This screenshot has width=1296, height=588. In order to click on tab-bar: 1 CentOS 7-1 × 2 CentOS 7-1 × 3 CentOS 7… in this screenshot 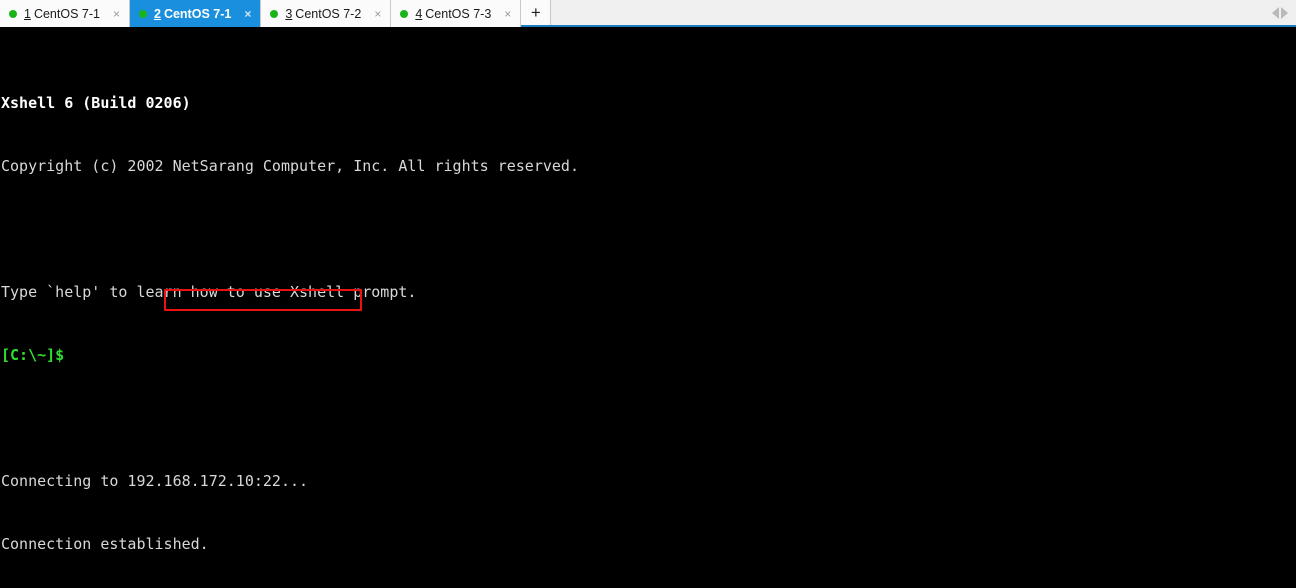, I will do `click(648, 13)`.